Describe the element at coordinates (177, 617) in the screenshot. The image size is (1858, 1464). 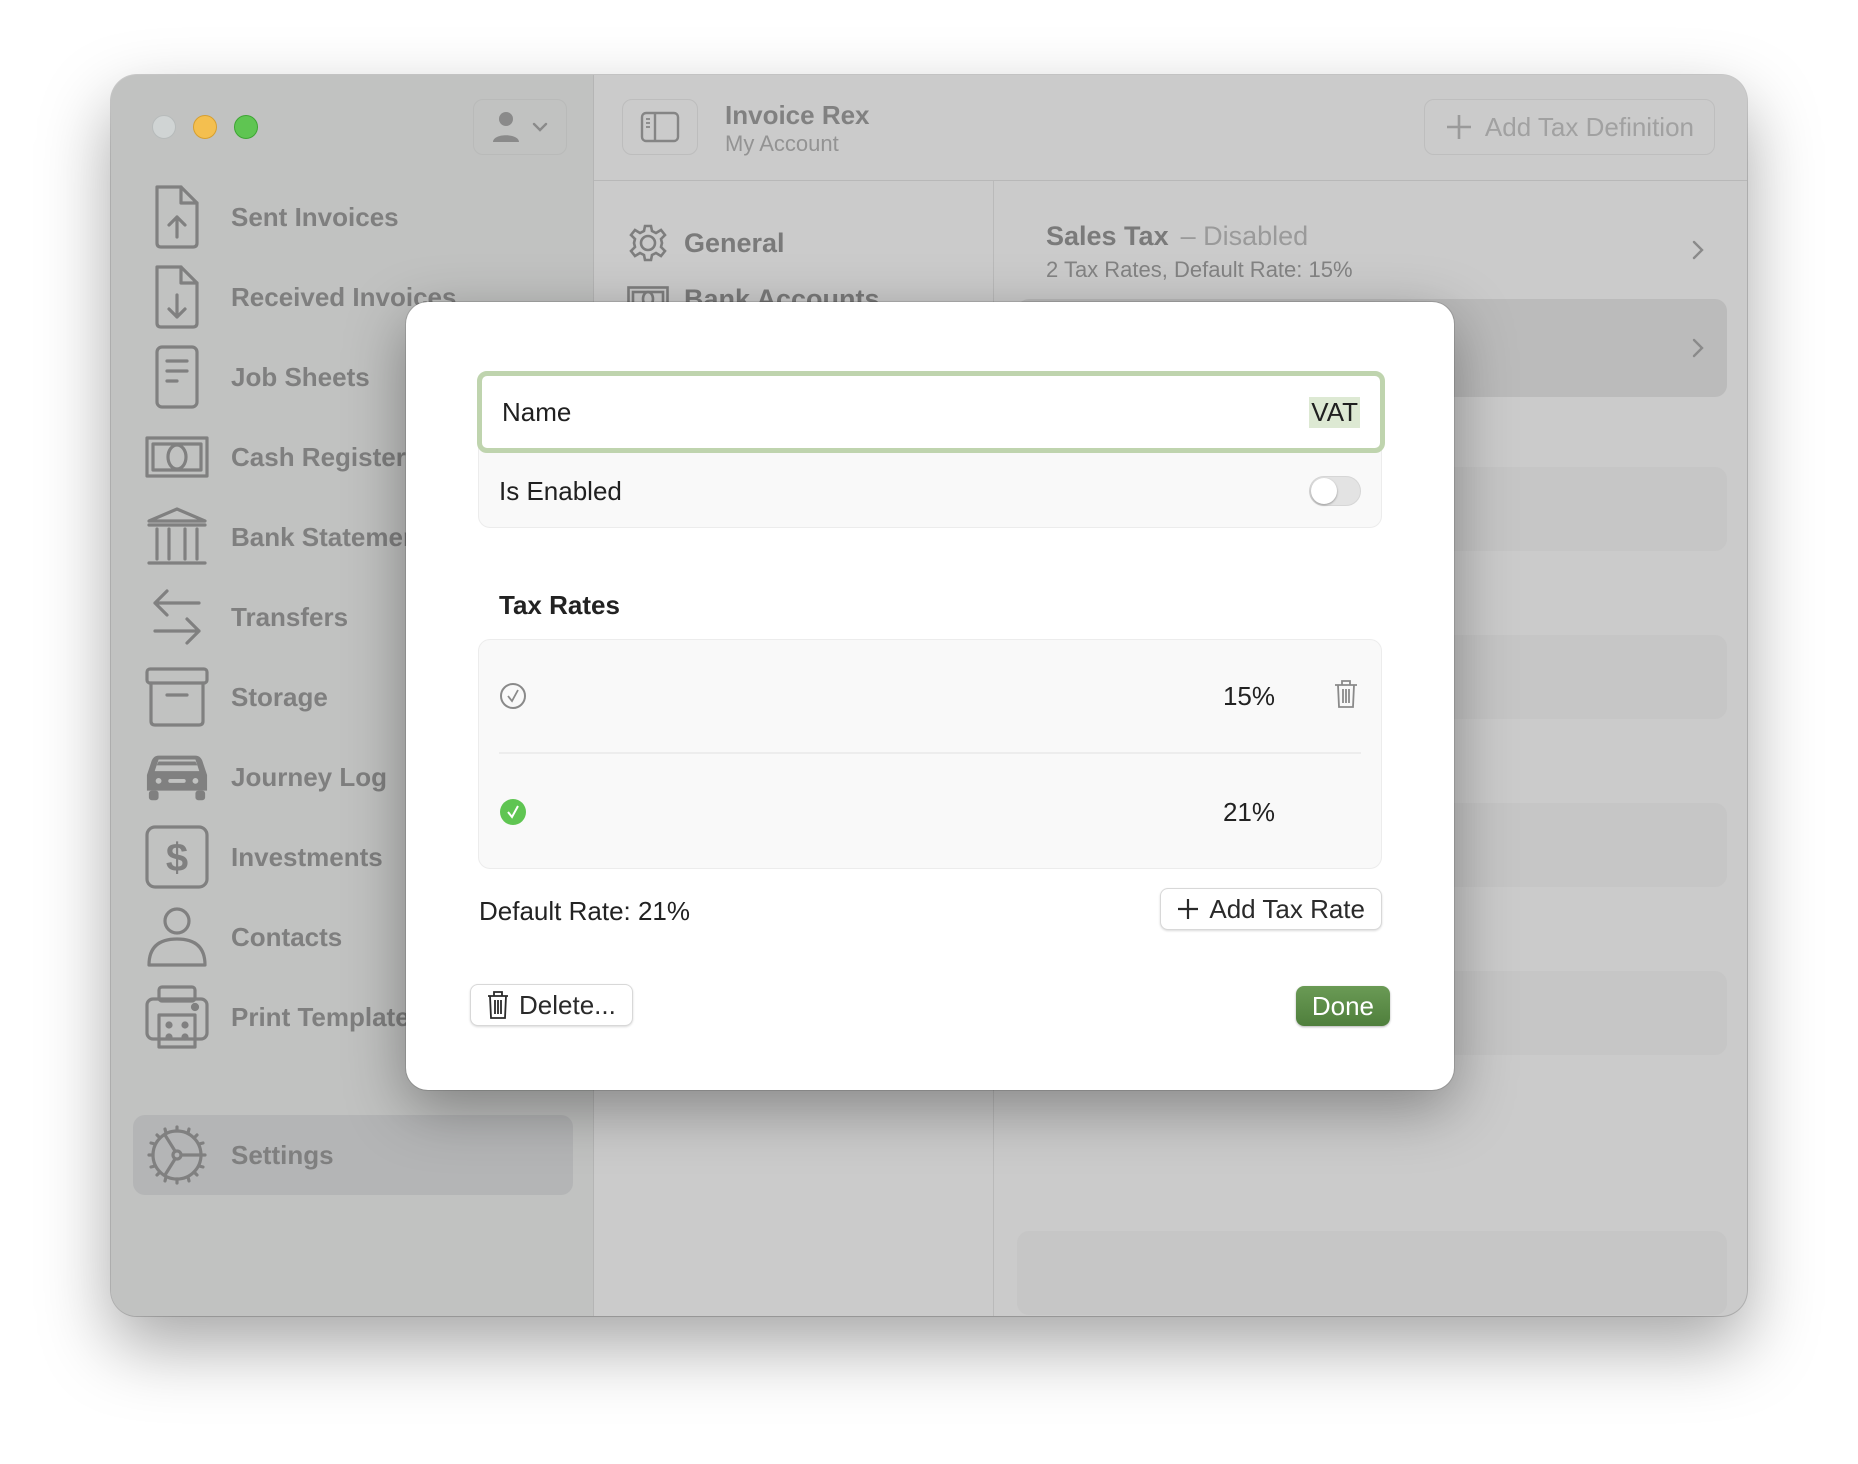
I see `arrows-left-right-icon` at that location.